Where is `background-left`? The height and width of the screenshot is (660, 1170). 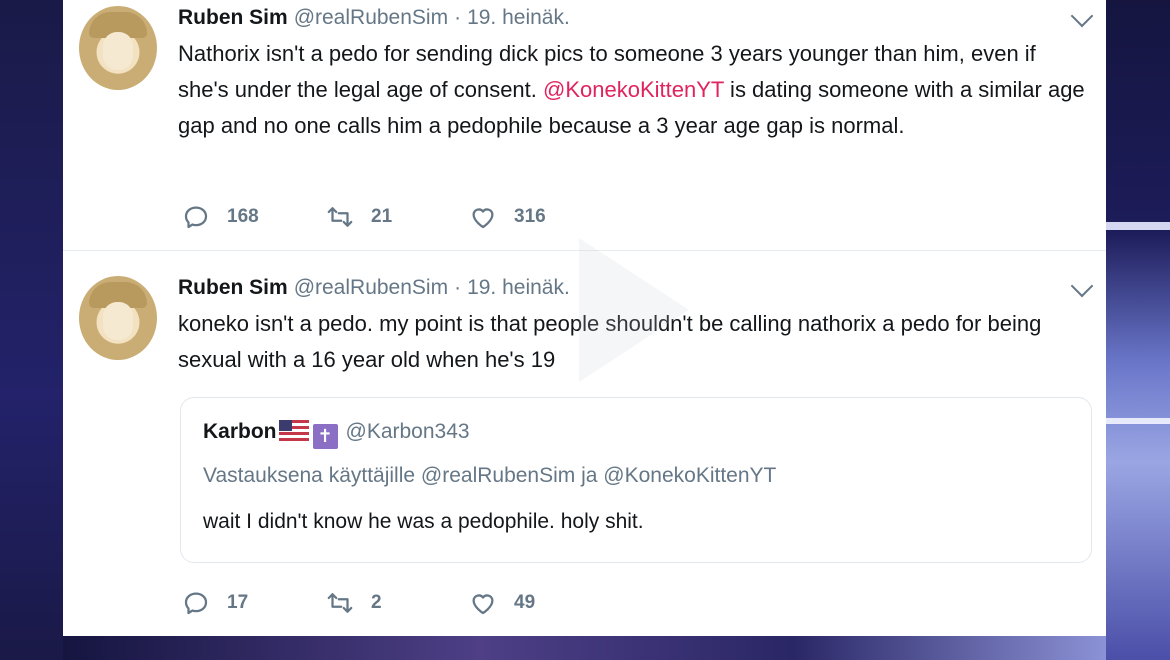
background-left is located at coordinates (31, 330).